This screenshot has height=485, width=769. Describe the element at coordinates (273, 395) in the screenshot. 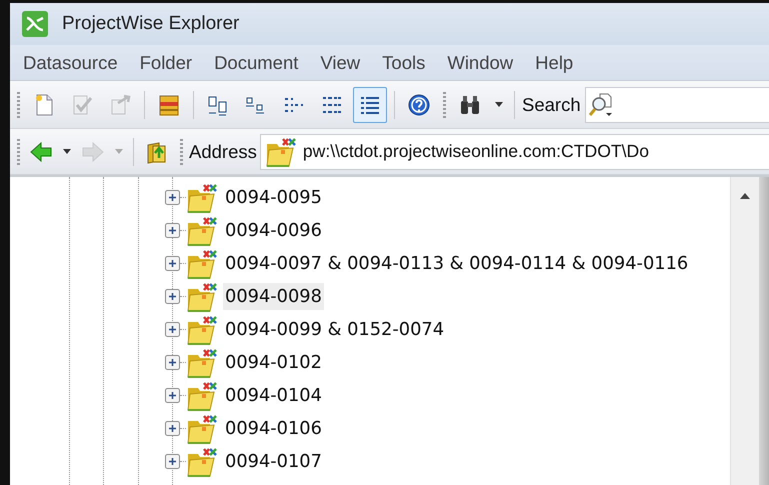

I see `tree-item: 0094-0104` at that location.